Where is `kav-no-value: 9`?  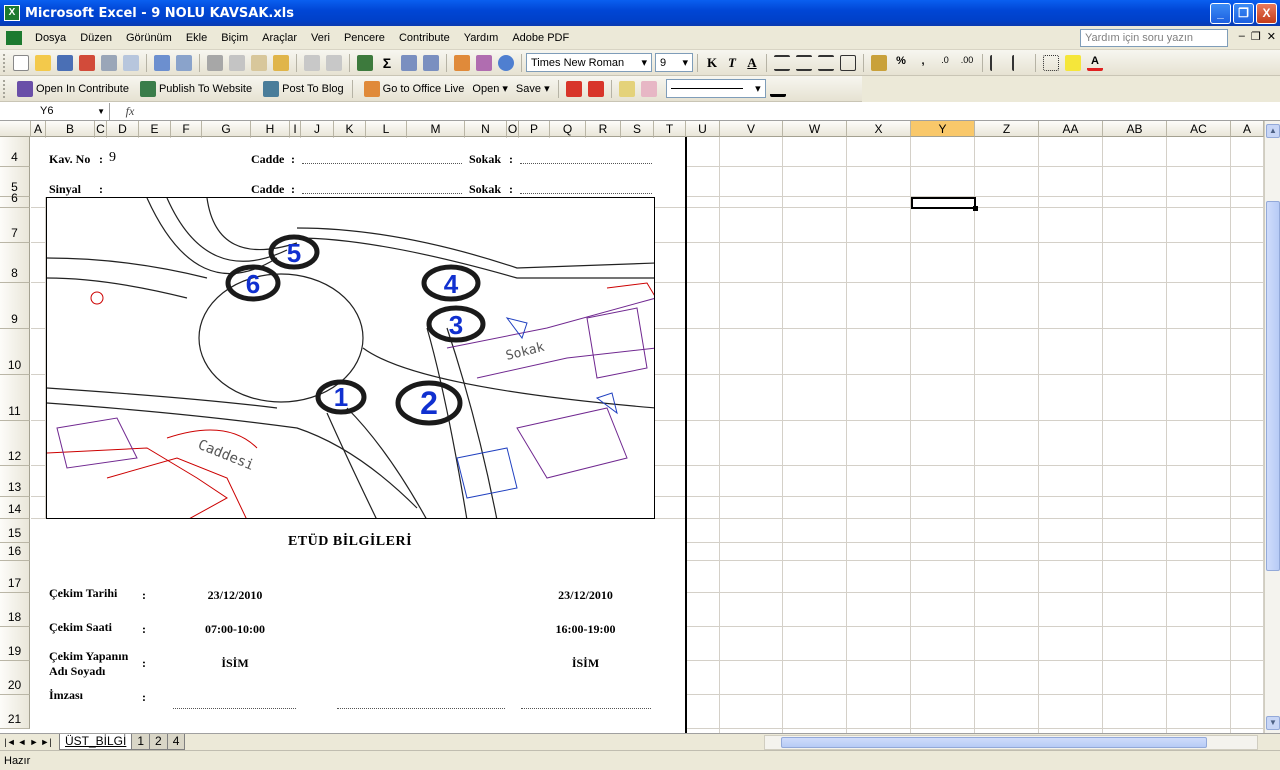
kav-no-value: 9 is located at coordinates (112, 158).